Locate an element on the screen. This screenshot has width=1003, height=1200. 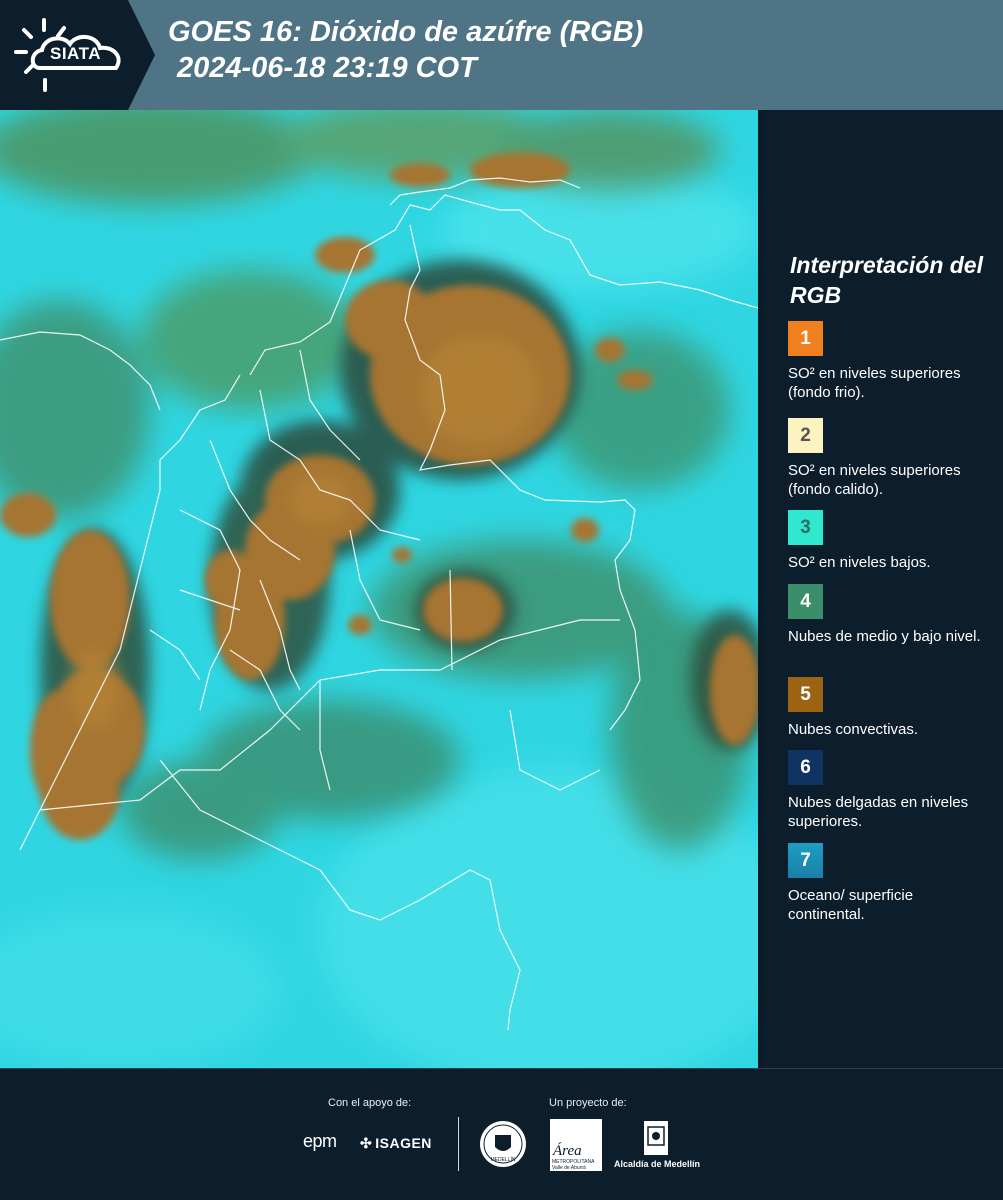
legend-item-3: 3 SO² en niveles bajos. is located at coordinates (888, 541).